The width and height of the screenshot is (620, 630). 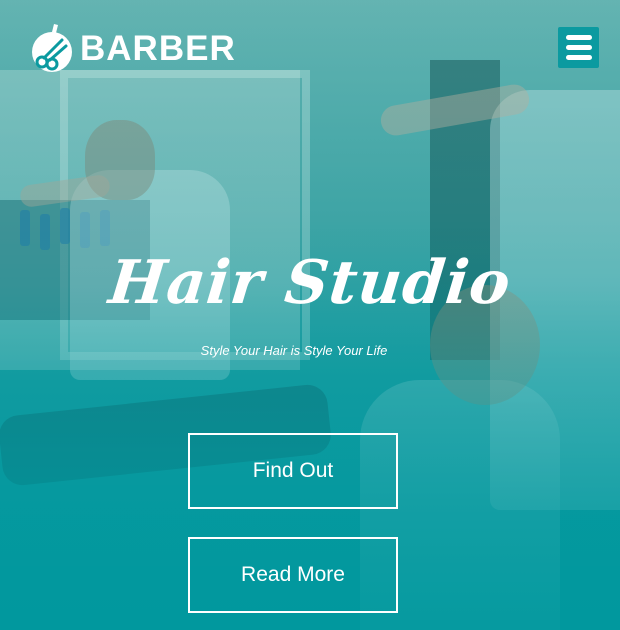 I want to click on menu-button, so click(x=578, y=47).